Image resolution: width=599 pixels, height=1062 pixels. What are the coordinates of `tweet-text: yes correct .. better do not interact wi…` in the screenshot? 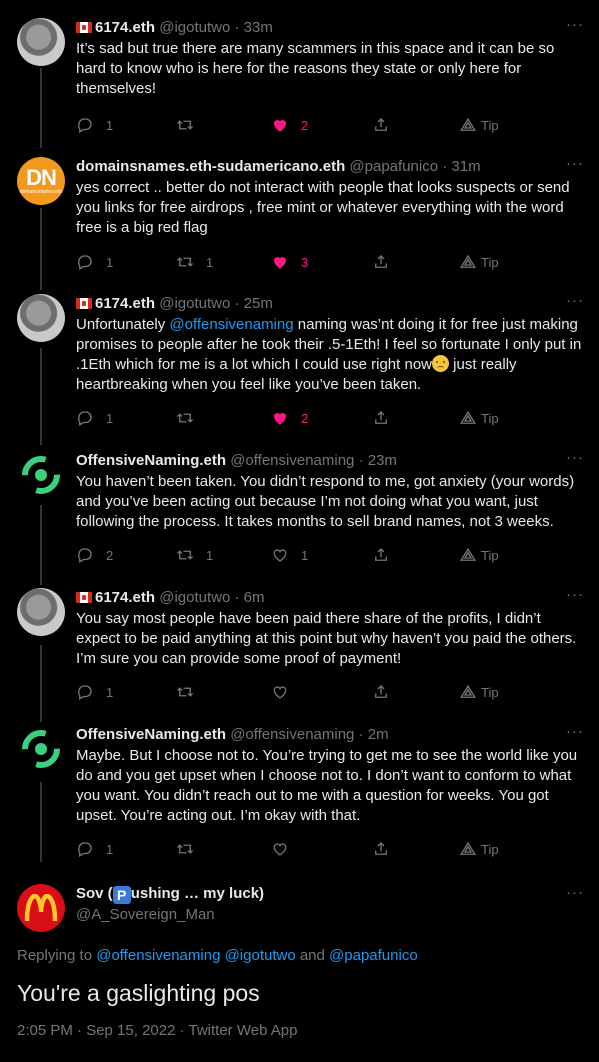 It's located at (323, 207).